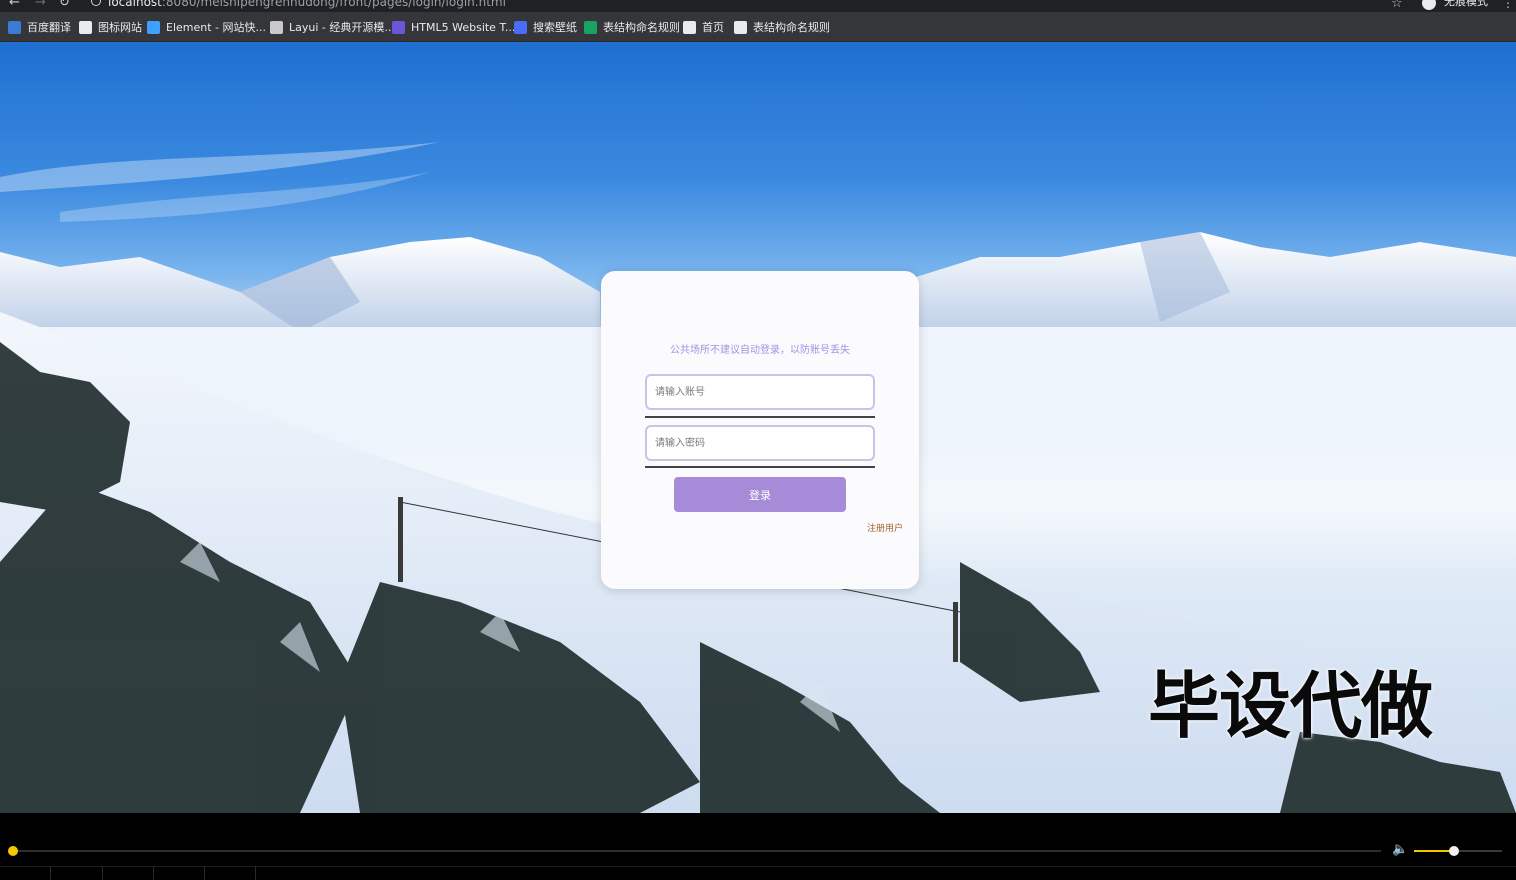 This screenshot has height=880, width=1516. Describe the element at coordinates (758, 846) in the screenshot. I see `video-player-controls: 🔈` at that location.